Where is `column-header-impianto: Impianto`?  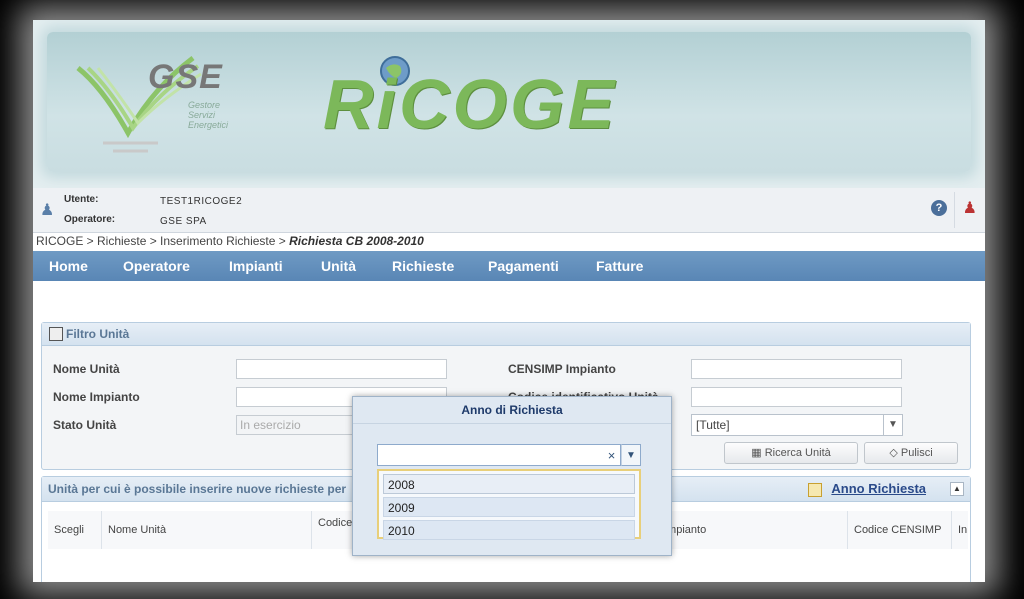
column-header-impianto: Impianto is located at coordinates (753, 530).